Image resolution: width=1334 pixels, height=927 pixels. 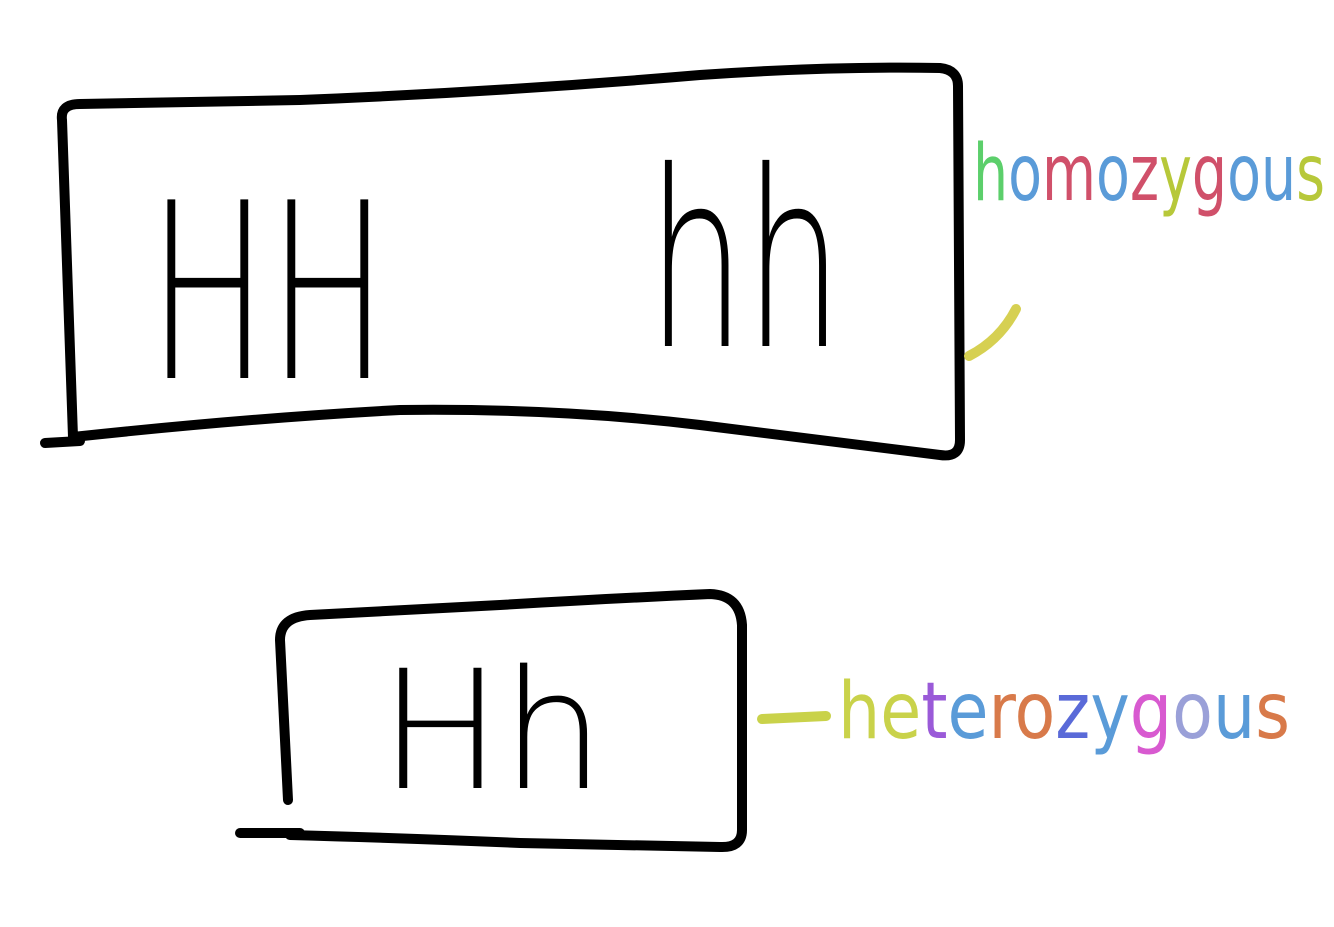 What do you see at coordinates (1003, 712) in the screenshot?
I see `label-letter: r` at bounding box center [1003, 712].